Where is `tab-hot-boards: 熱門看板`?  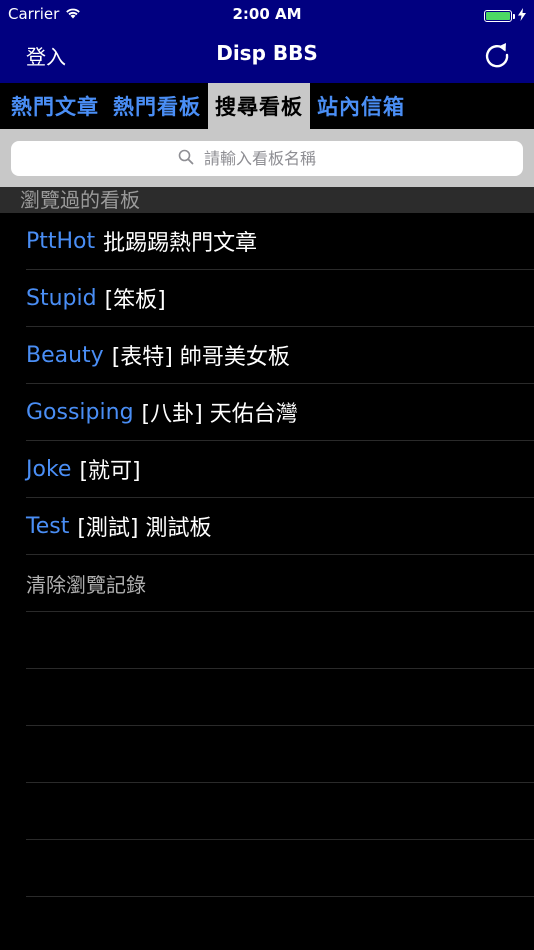
tab-hot-boards: 熱門看板 is located at coordinates (157, 106).